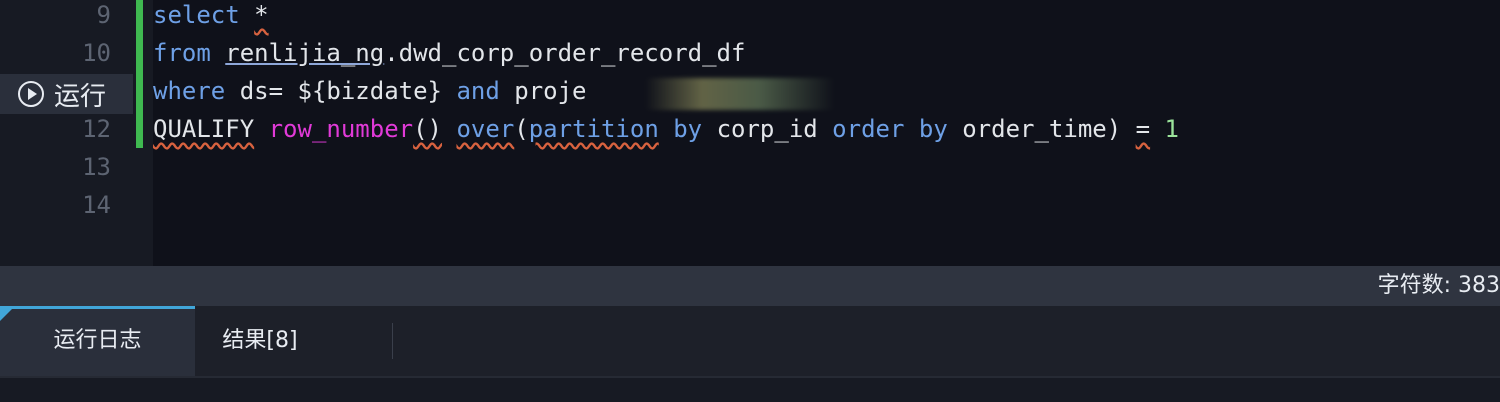 The height and width of the screenshot is (402, 1500). Describe the element at coordinates (96, 167) in the screenshot. I see `line-number: 13` at that location.